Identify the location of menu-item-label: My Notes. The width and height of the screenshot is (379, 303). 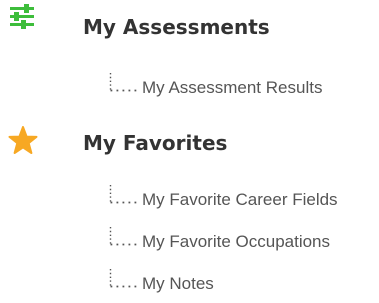
(178, 283).